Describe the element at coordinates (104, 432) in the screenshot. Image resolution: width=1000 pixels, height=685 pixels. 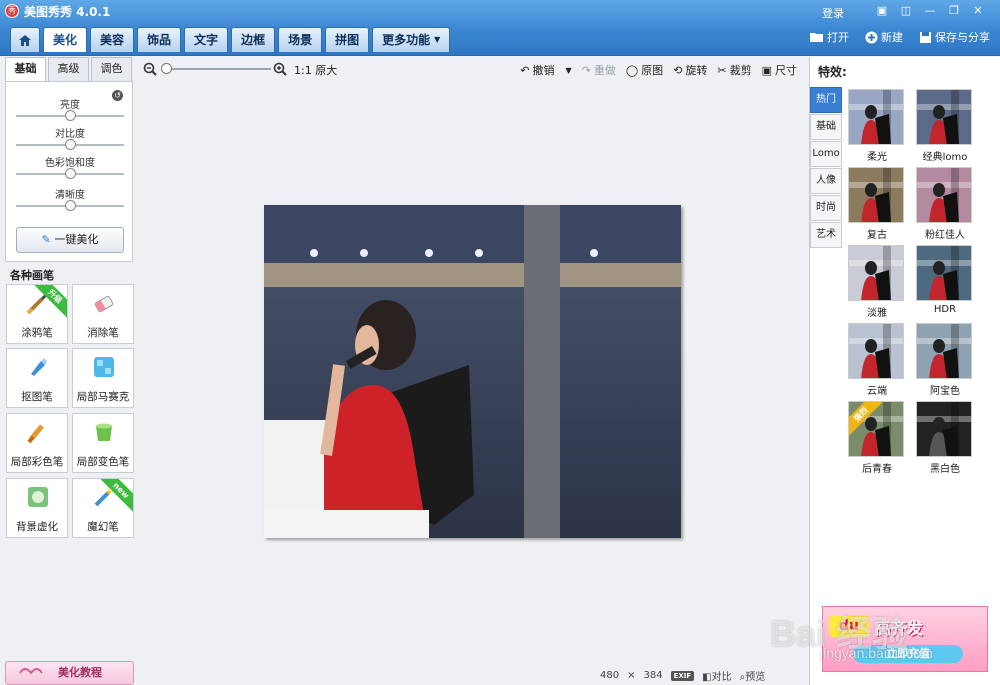
I see `paint-bucket-icon` at that location.